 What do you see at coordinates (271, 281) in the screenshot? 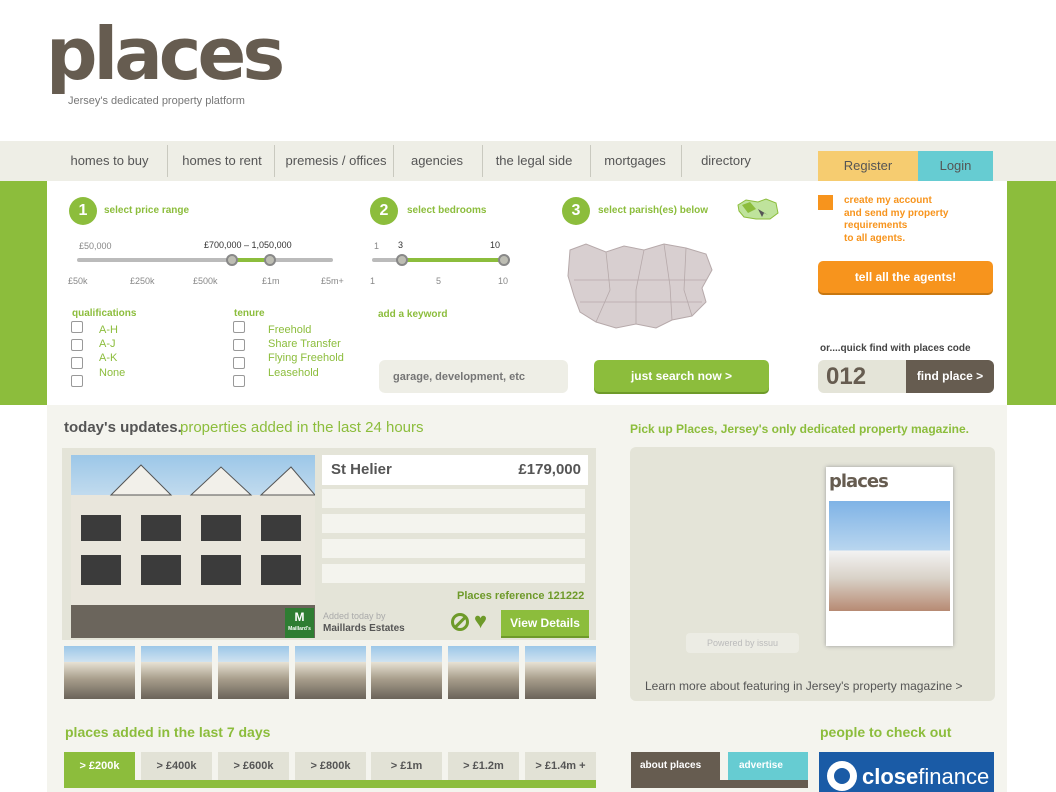
I see `price-tick: £1m` at bounding box center [271, 281].